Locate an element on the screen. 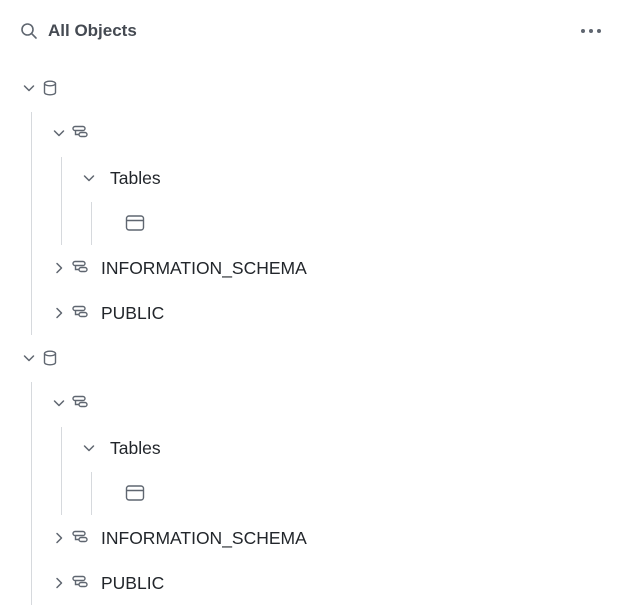 The height and width of the screenshot is (609, 626). search-icon is located at coordinates (29, 31).